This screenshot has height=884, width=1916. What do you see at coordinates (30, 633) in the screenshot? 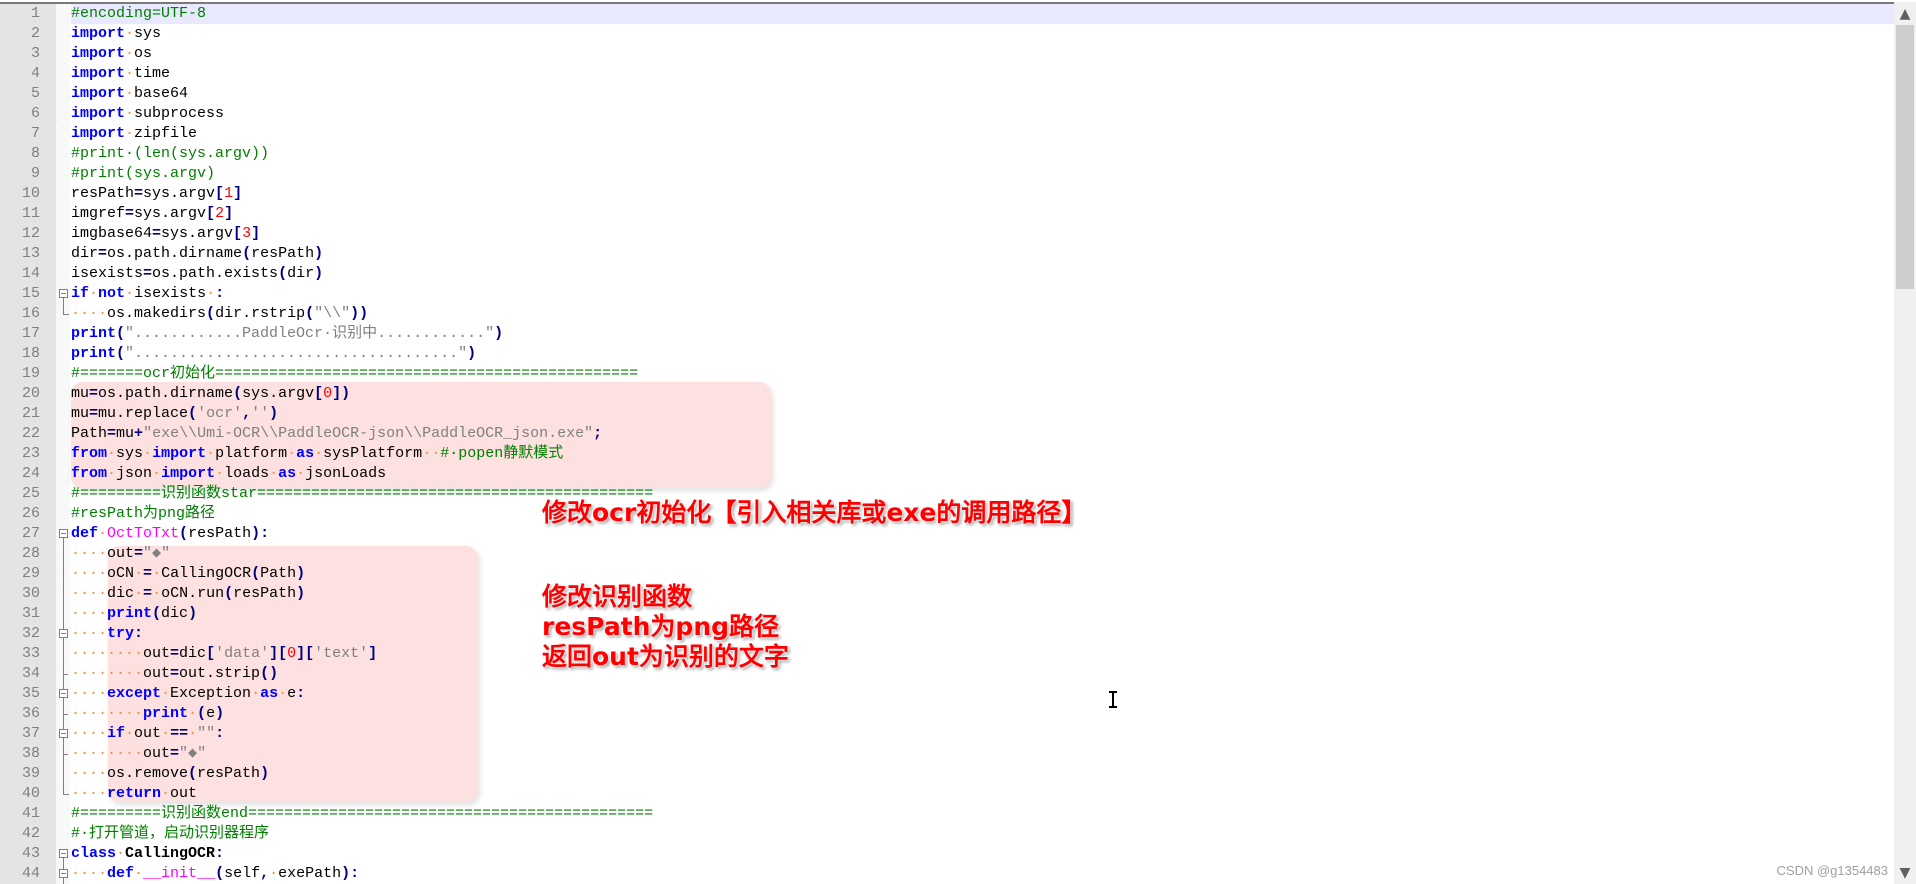
I see `line-number: 32` at bounding box center [30, 633].